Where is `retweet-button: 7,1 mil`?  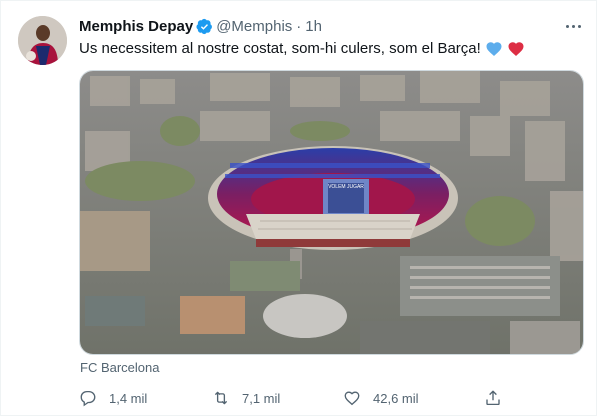
retweet-button: 7,1 mil is located at coordinates (246, 398).